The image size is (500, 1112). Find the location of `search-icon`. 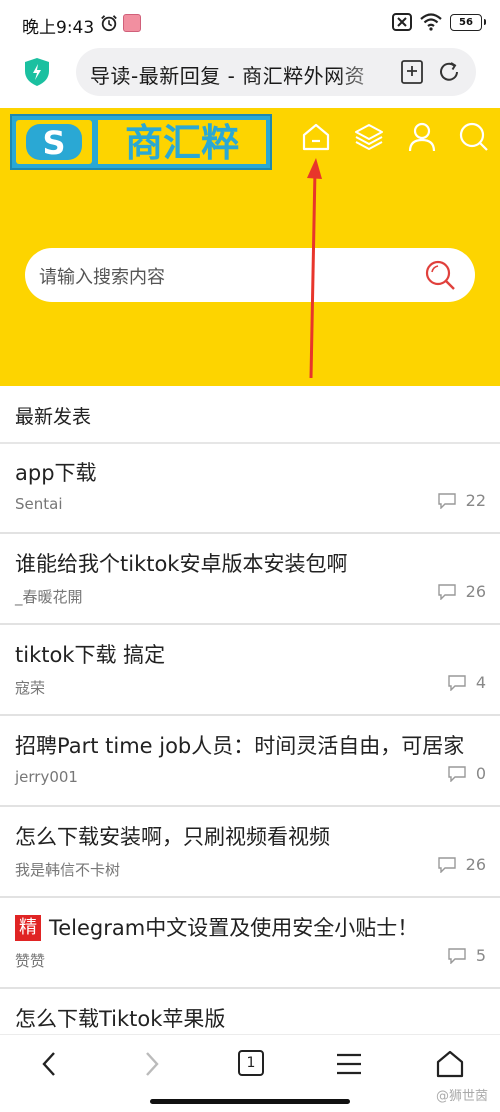

search-icon is located at coordinates (474, 137).